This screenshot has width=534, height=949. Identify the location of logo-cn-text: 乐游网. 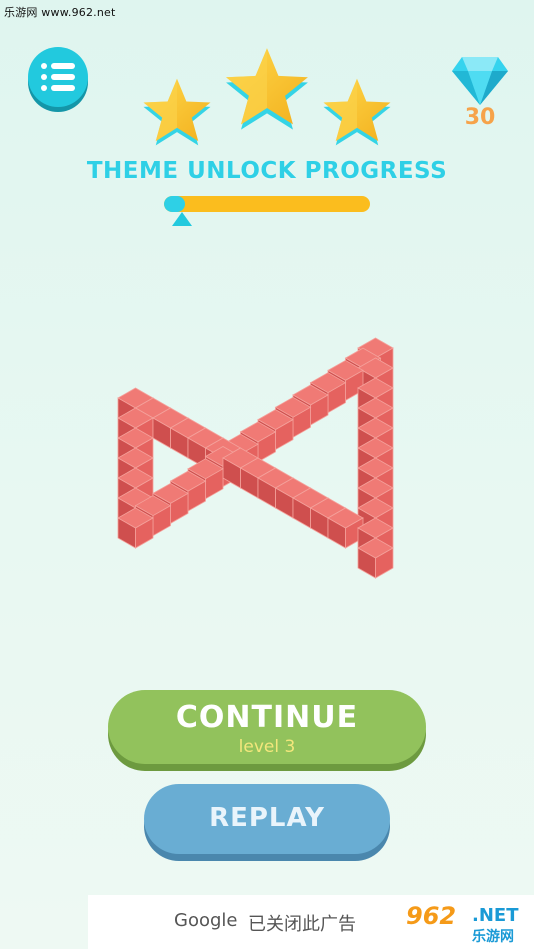
(493, 937).